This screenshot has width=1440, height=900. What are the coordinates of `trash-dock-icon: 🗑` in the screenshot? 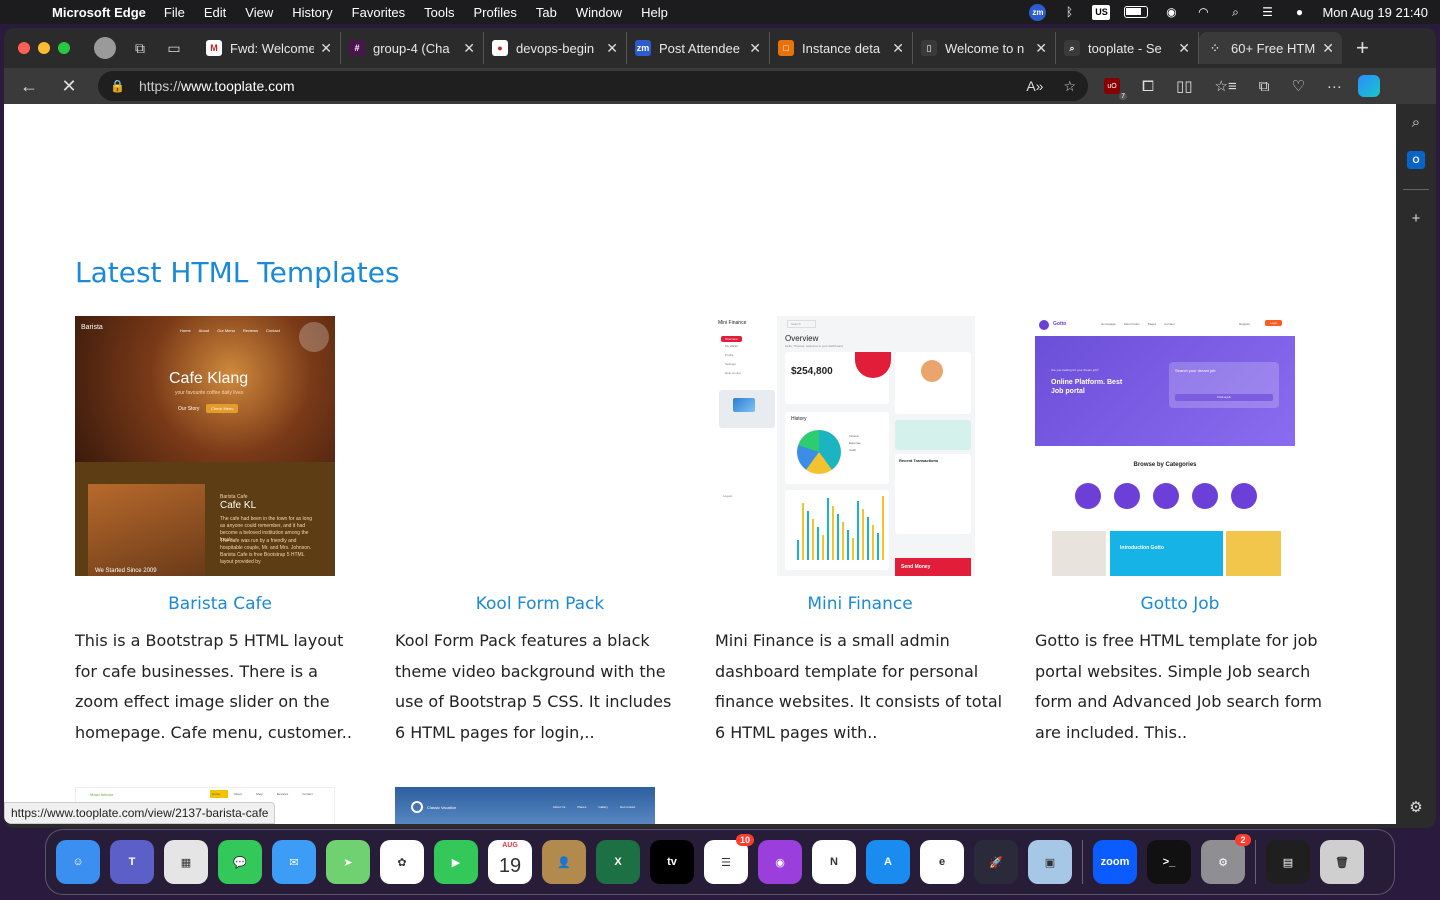 It's located at (1342, 862).